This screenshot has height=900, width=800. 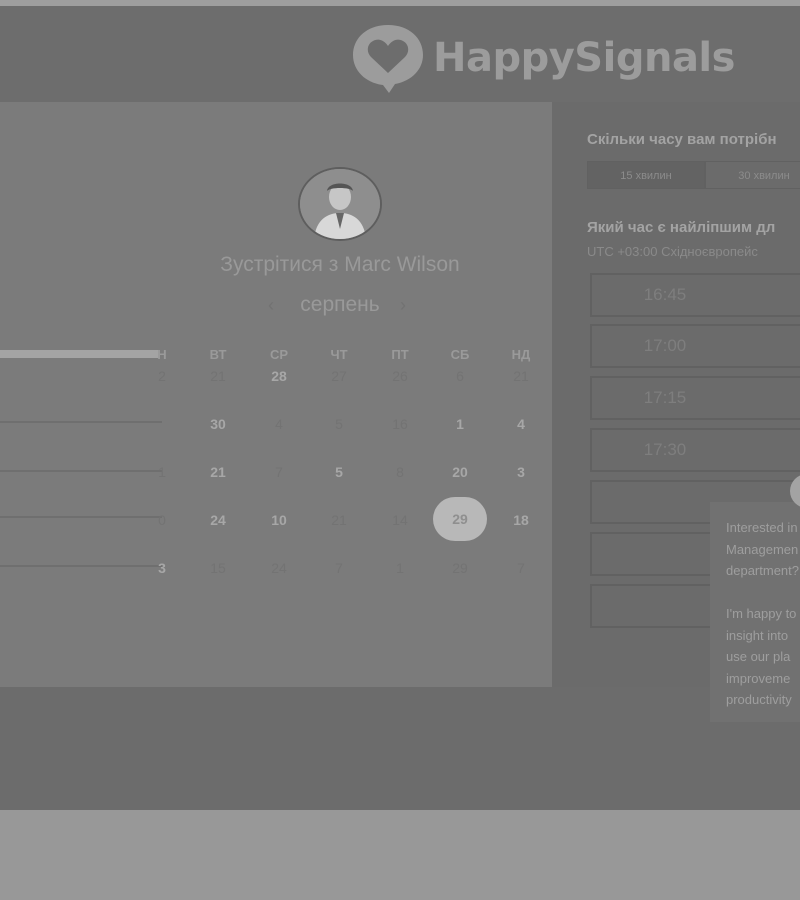 What do you see at coordinates (400, 748) in the screenshot?
I see `bottom-band` at bounding box center [400, 748].